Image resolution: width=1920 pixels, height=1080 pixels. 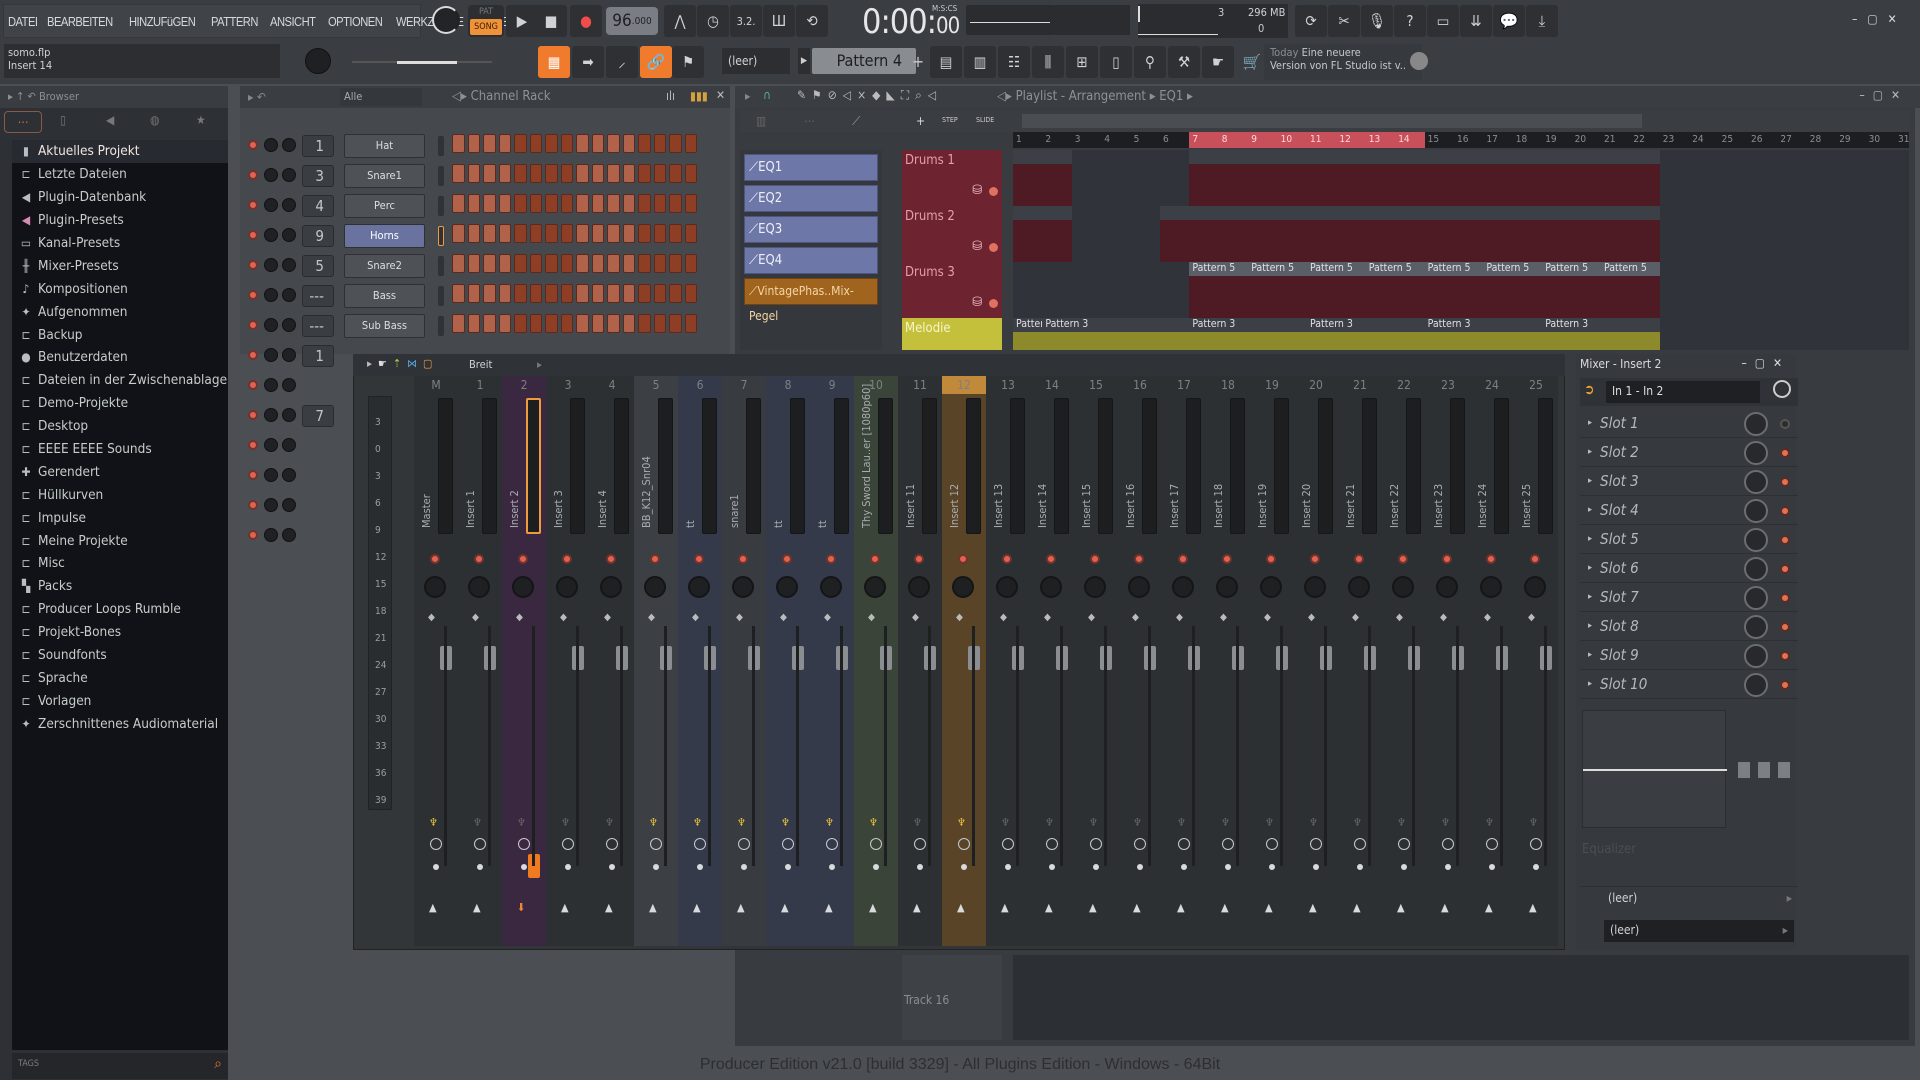 I want to click on automation-clip: ⟋EQ1, so click(x=811, y=167).